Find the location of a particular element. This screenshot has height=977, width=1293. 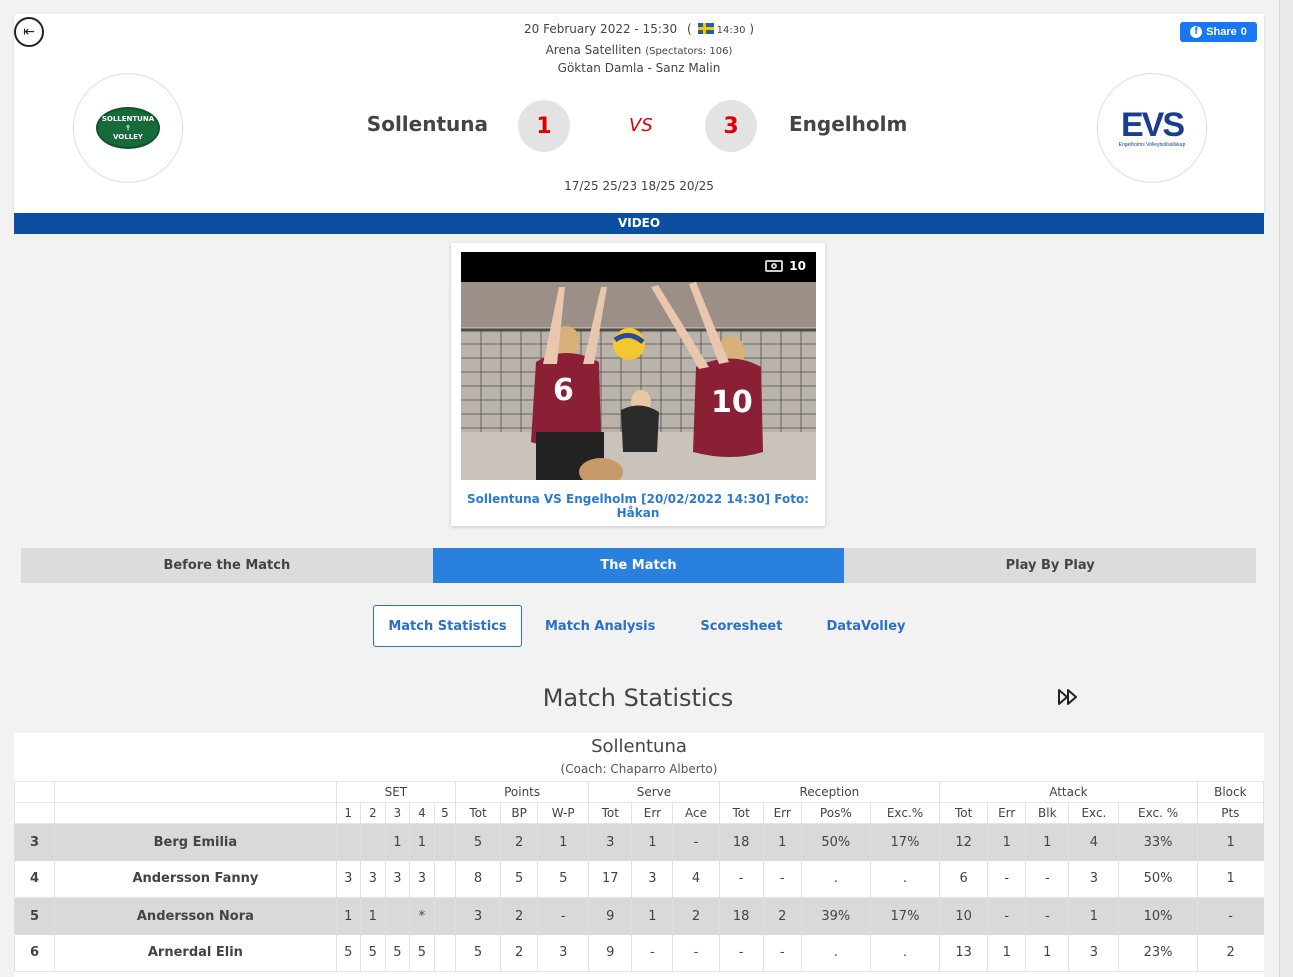

local-time-open: ( is located at coordinates (689, 29).